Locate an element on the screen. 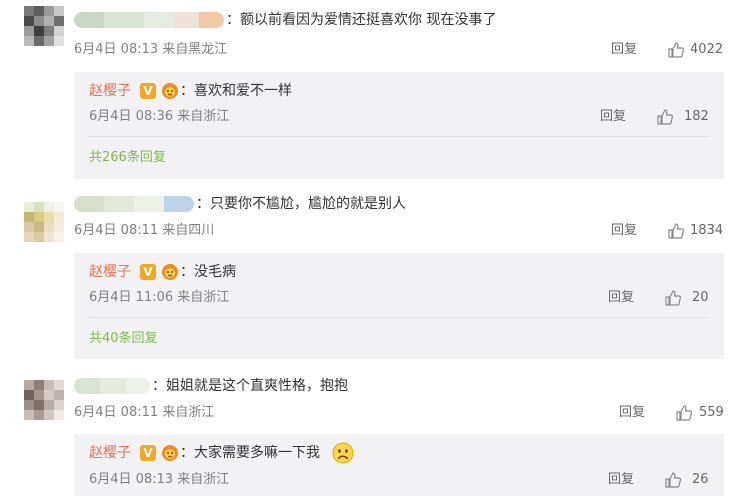  like-count: 1834 is located at coordinates (707, 230).